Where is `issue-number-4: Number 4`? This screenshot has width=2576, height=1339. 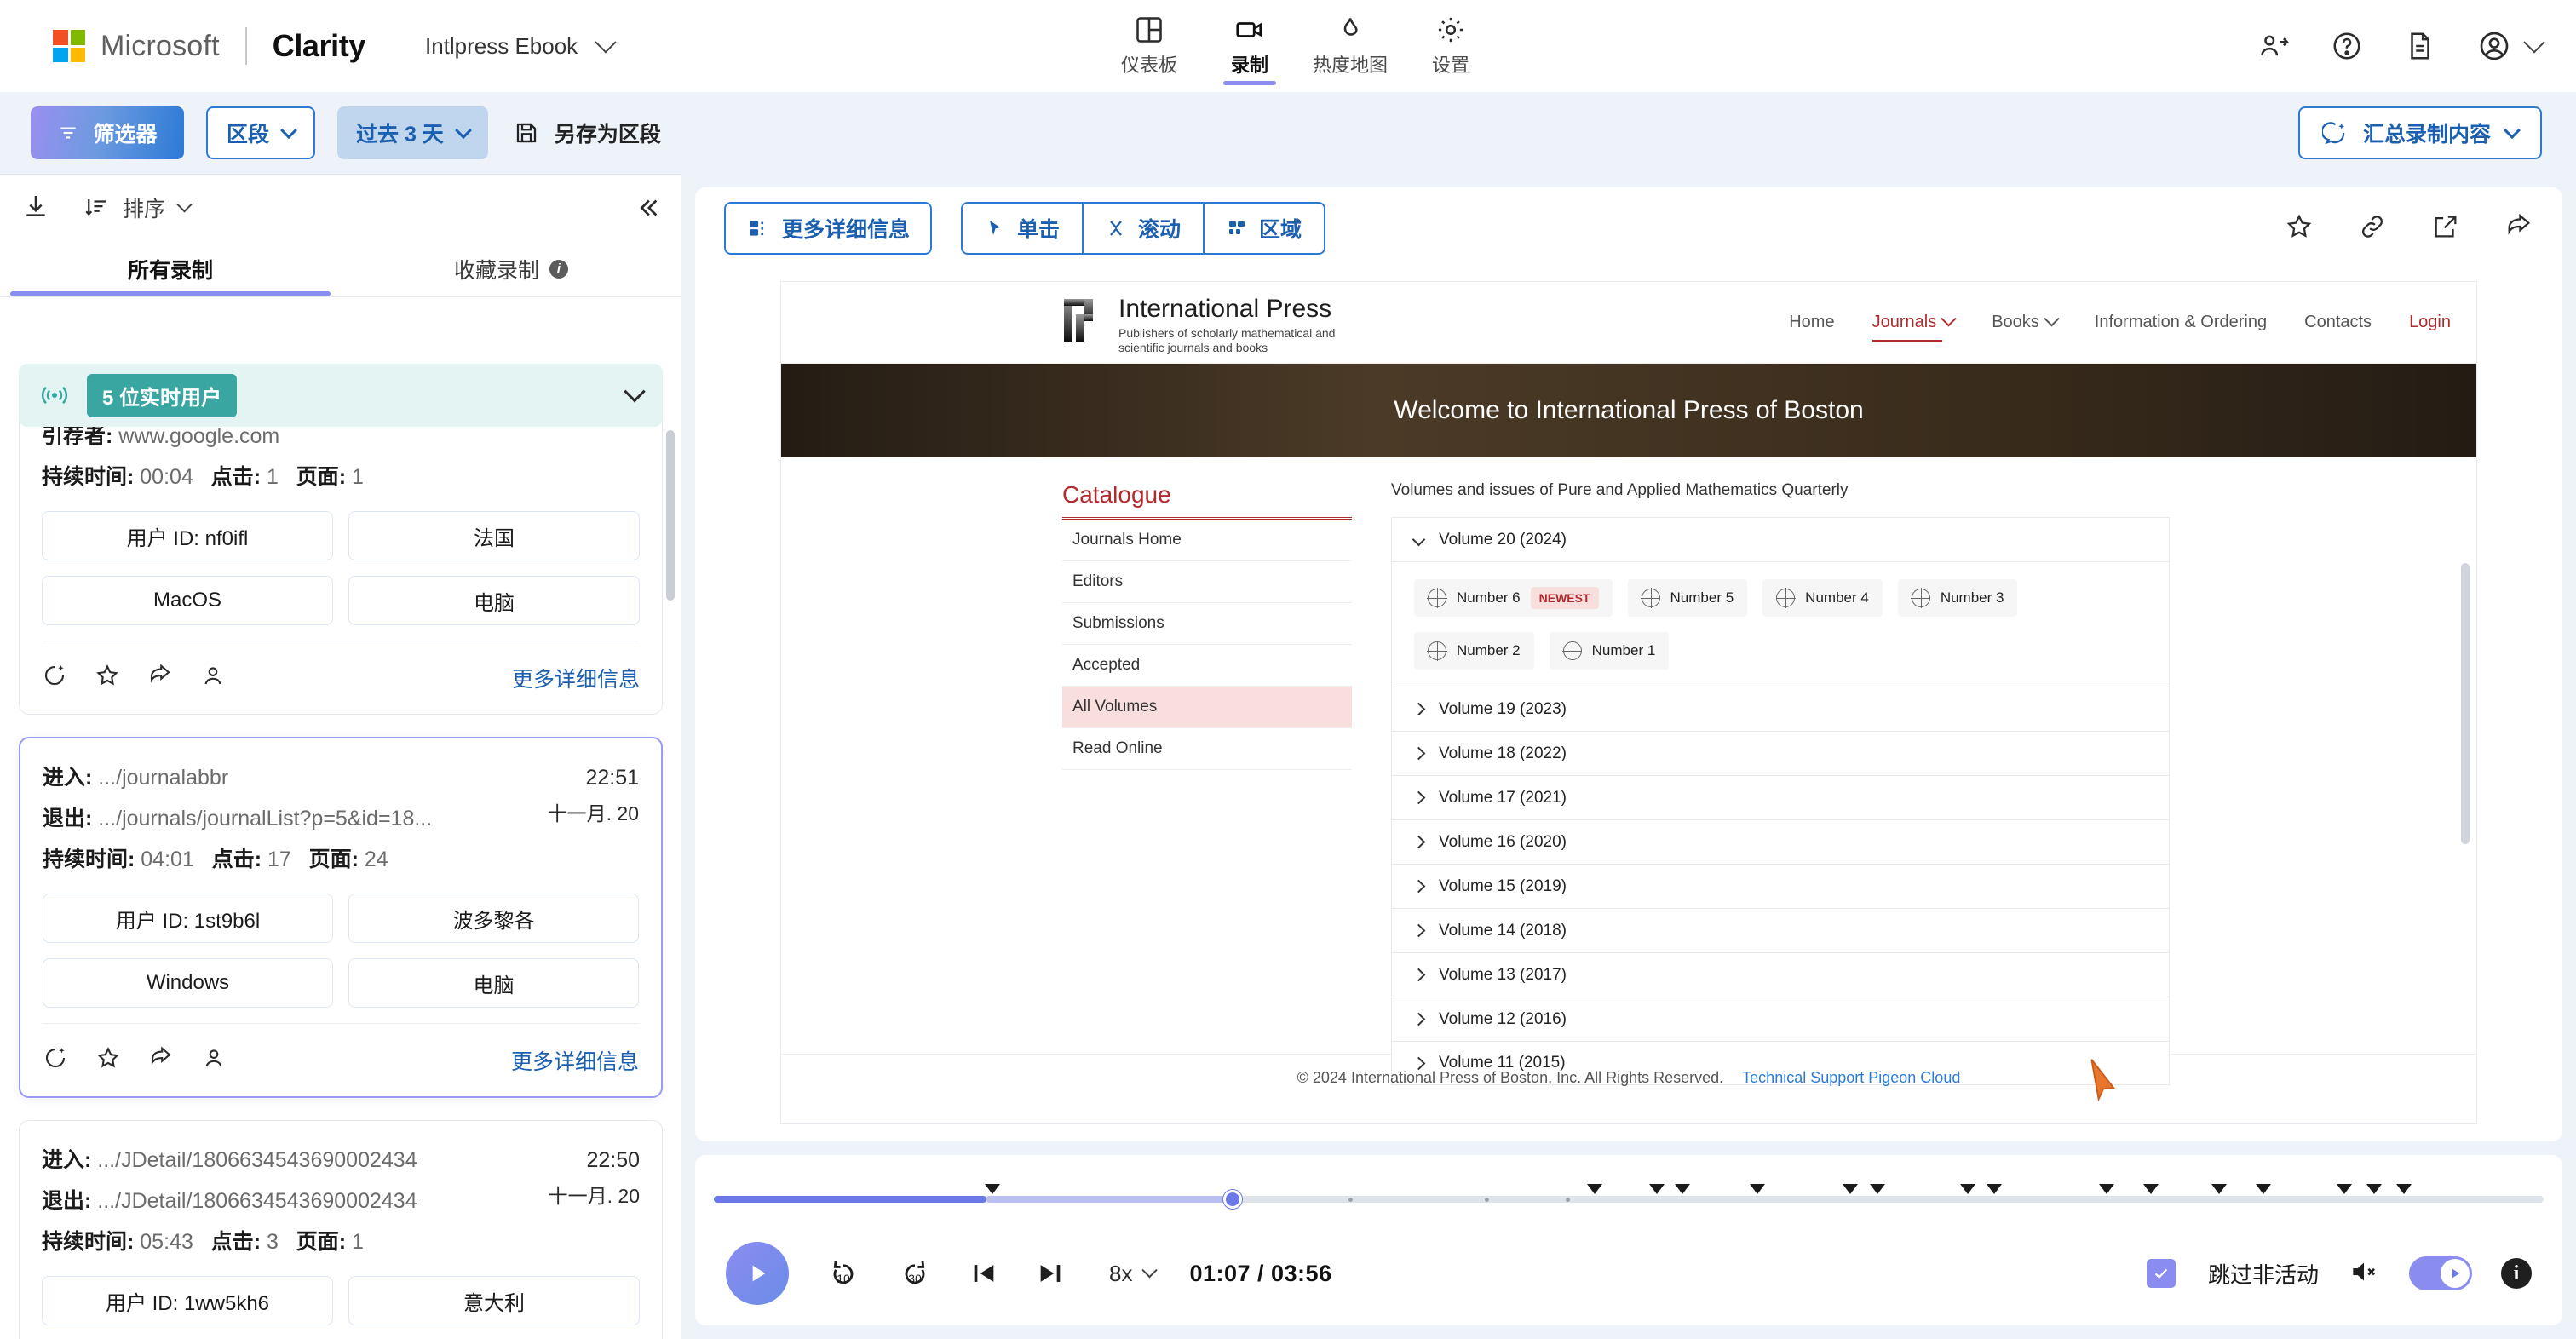 issue-number-4: Number 4 is located at coordinates (1822, 598).